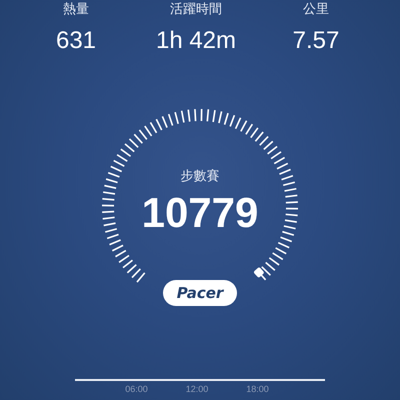 The width and height of the screenshot is (400, 400). Describe the element at coordinates (259, 272) in the screenshot. I see `progress-marker` at that location.